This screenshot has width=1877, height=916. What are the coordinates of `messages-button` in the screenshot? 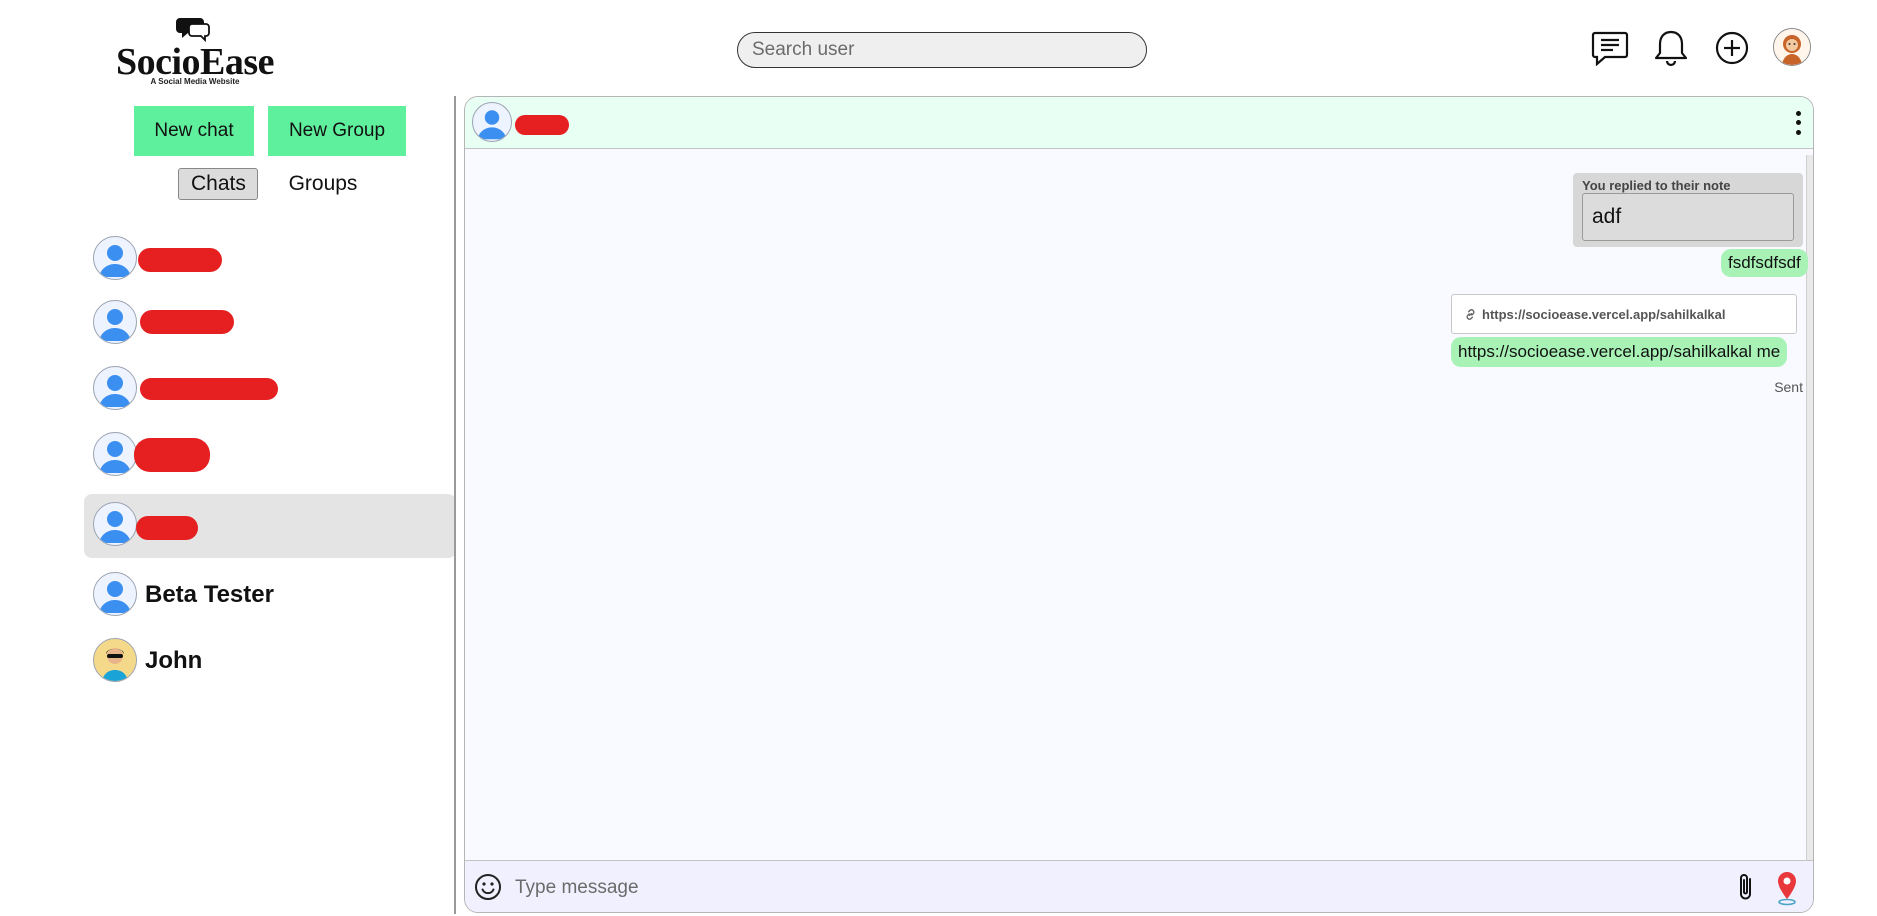 It's located at (1610, 48).